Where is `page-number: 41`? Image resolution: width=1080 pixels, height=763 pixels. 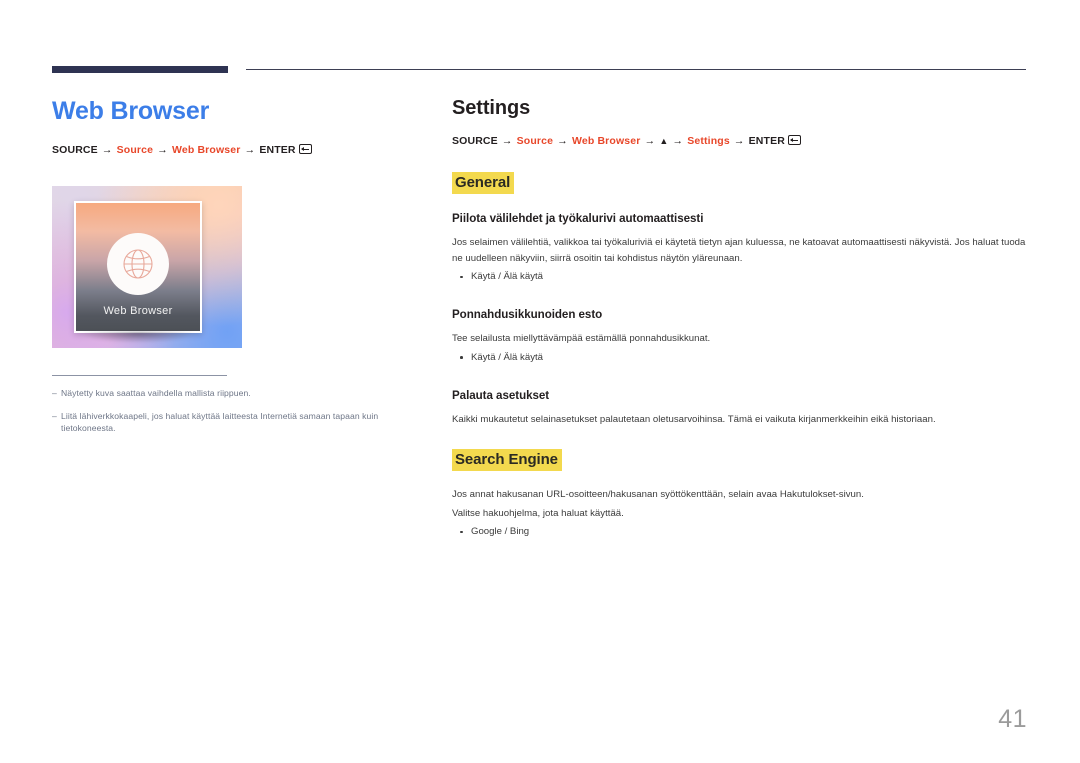
page-number: 41 is located at coordinates (1012, 719).